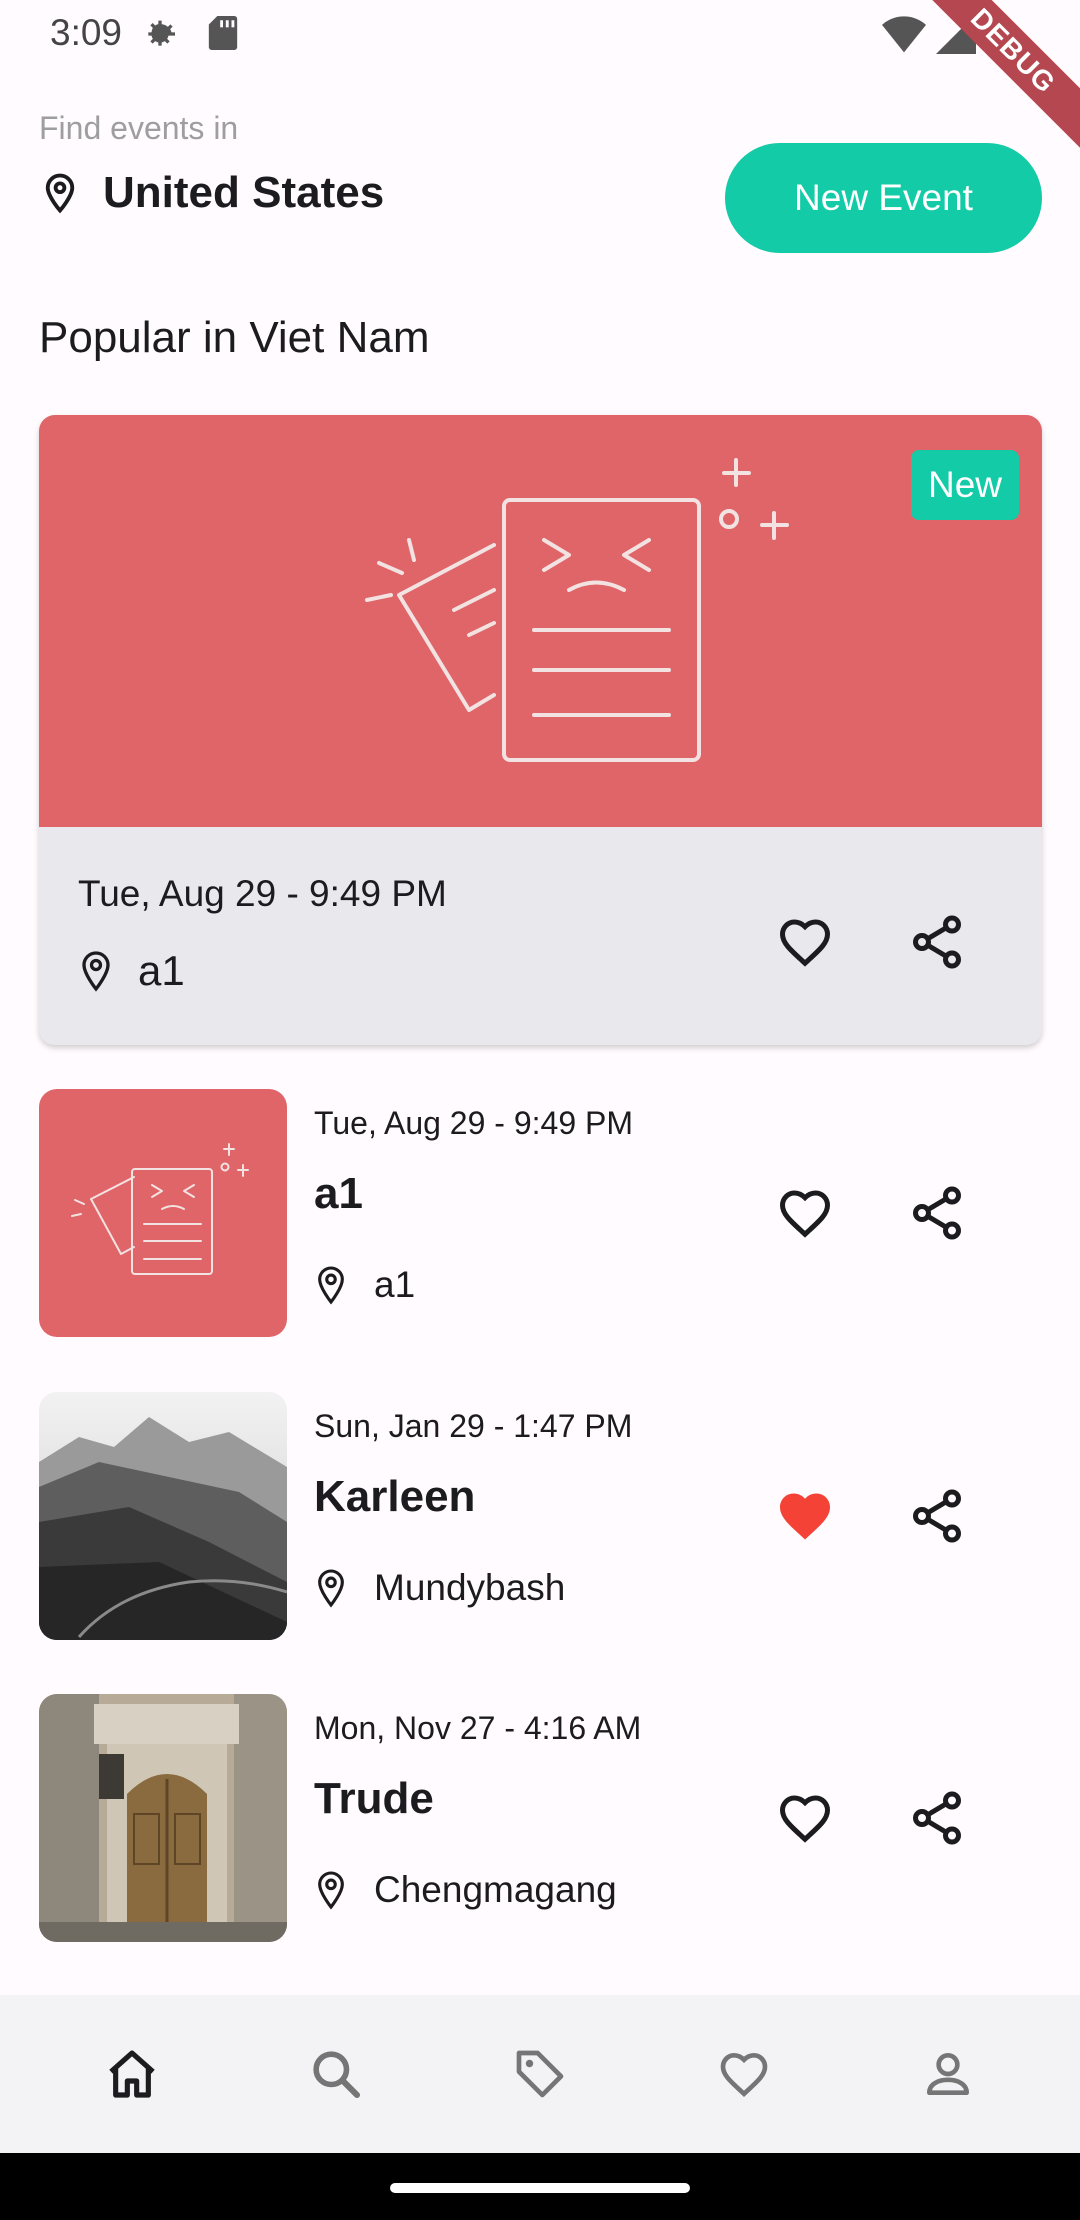 This screenshot has width=1080, height=2220. I want to click on bottom-navigation, so click(540, 2074).